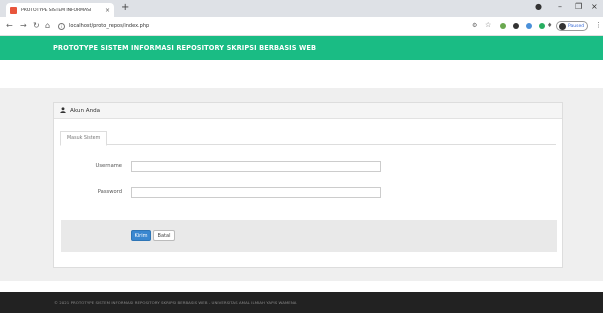 This screenshot has width=603, height=313. I want to click on address-bar: i localhost/proto_repos/index.php, so click(103, 26).